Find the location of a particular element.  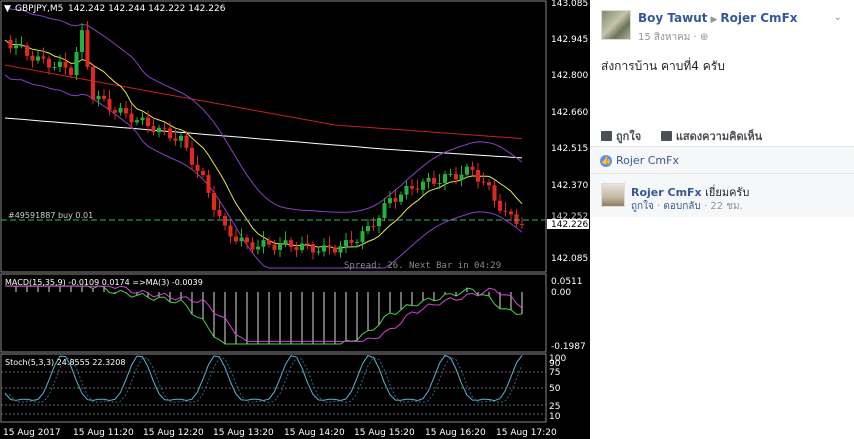

order-label: #49591887 buy 0.01 is located at coordinates (50, 215).